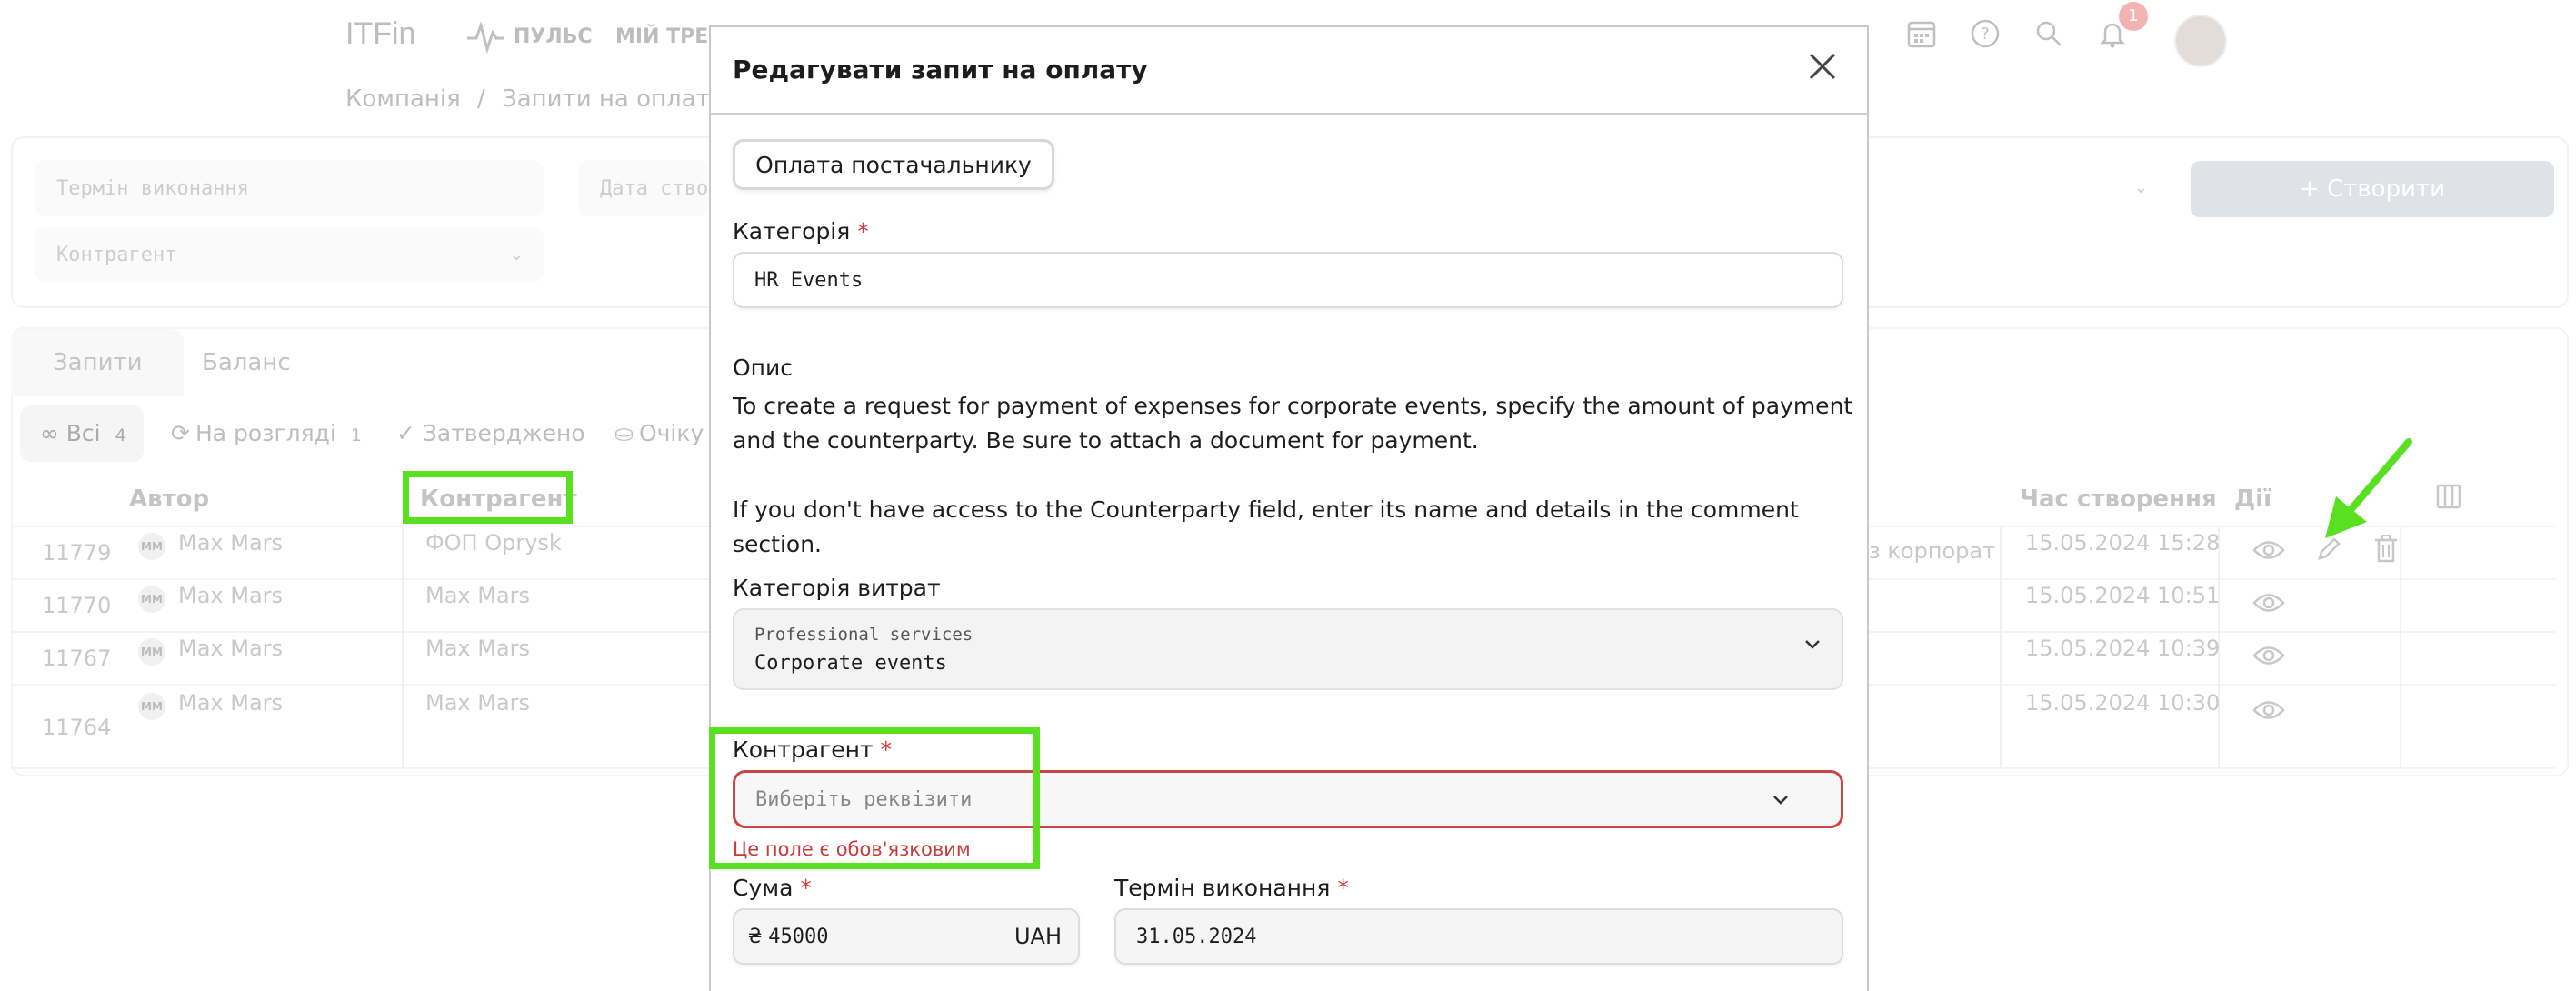  I want to click on filter-review-count: 1, so click(356, 435).